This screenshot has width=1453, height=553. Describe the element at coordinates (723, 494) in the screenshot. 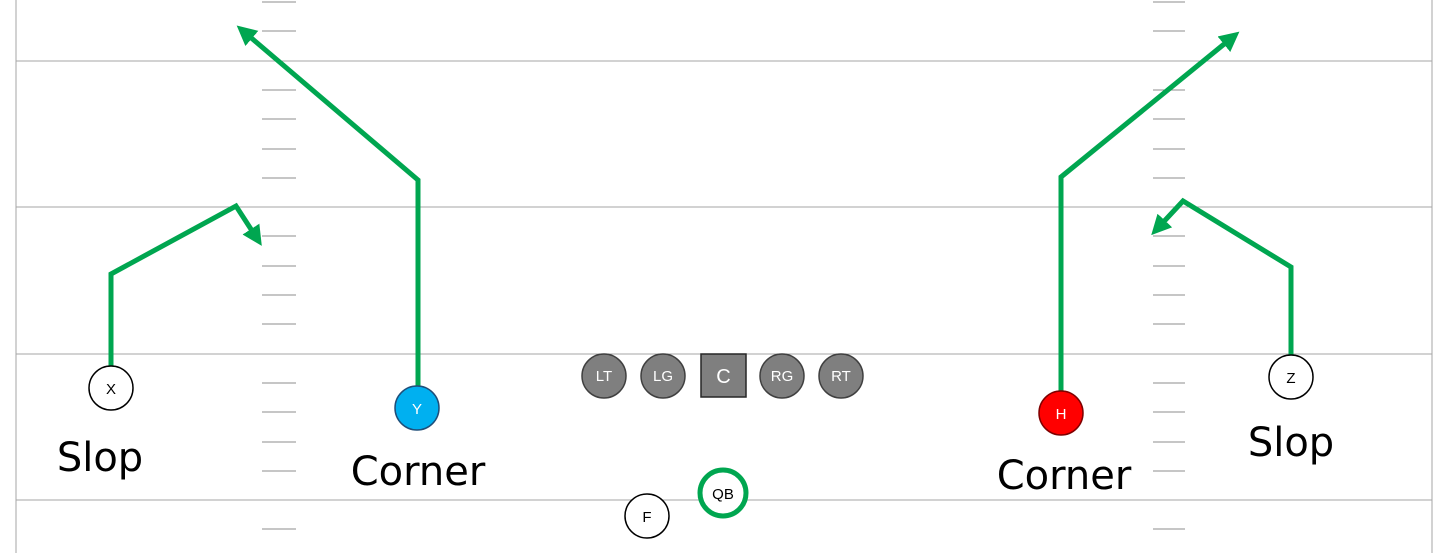

I see `qb-player-label: QB` at that location.